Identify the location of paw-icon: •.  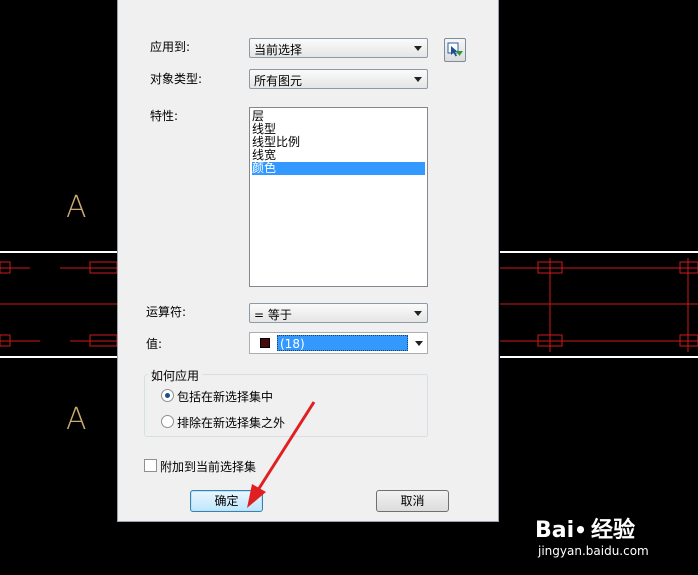
(580, 530).